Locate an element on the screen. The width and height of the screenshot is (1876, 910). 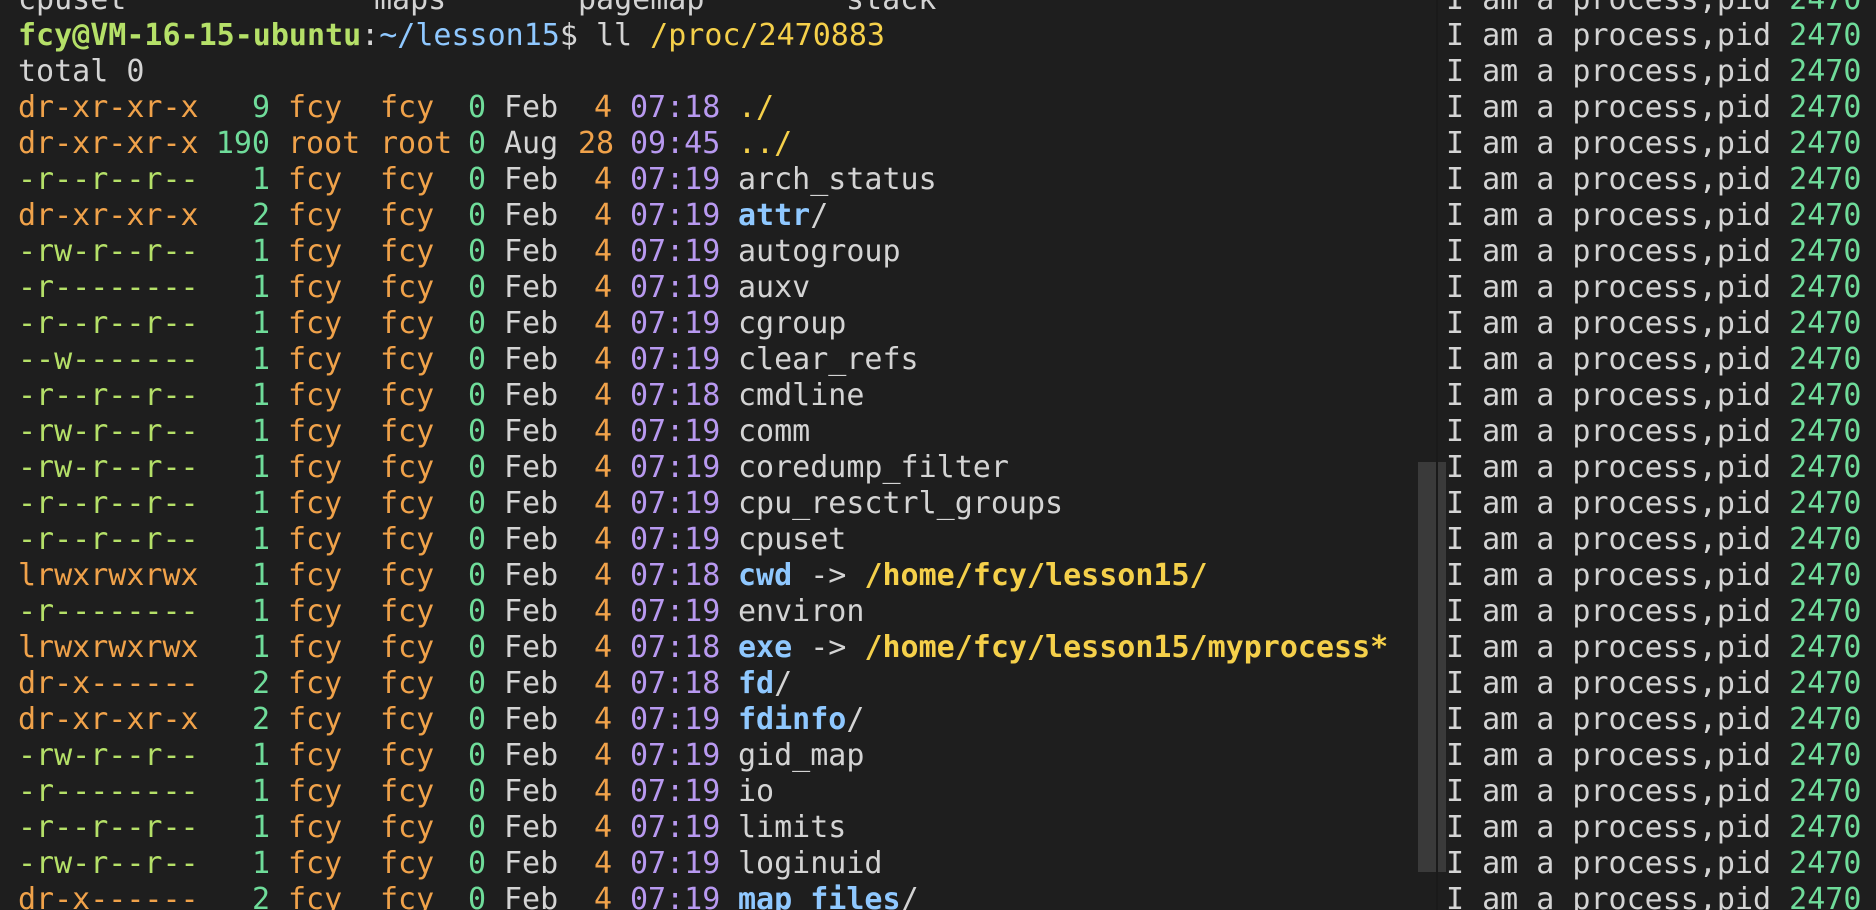
output-col: maps is located at coordinates (410, 9).